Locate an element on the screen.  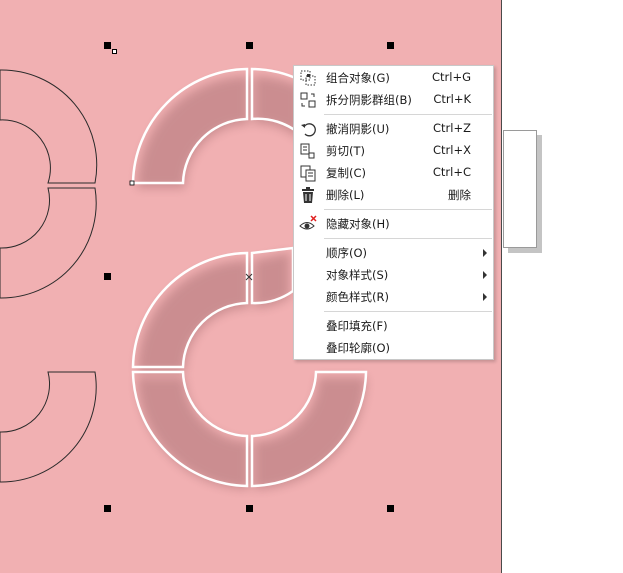
background-rectangle is located at coordinates (520, 189).